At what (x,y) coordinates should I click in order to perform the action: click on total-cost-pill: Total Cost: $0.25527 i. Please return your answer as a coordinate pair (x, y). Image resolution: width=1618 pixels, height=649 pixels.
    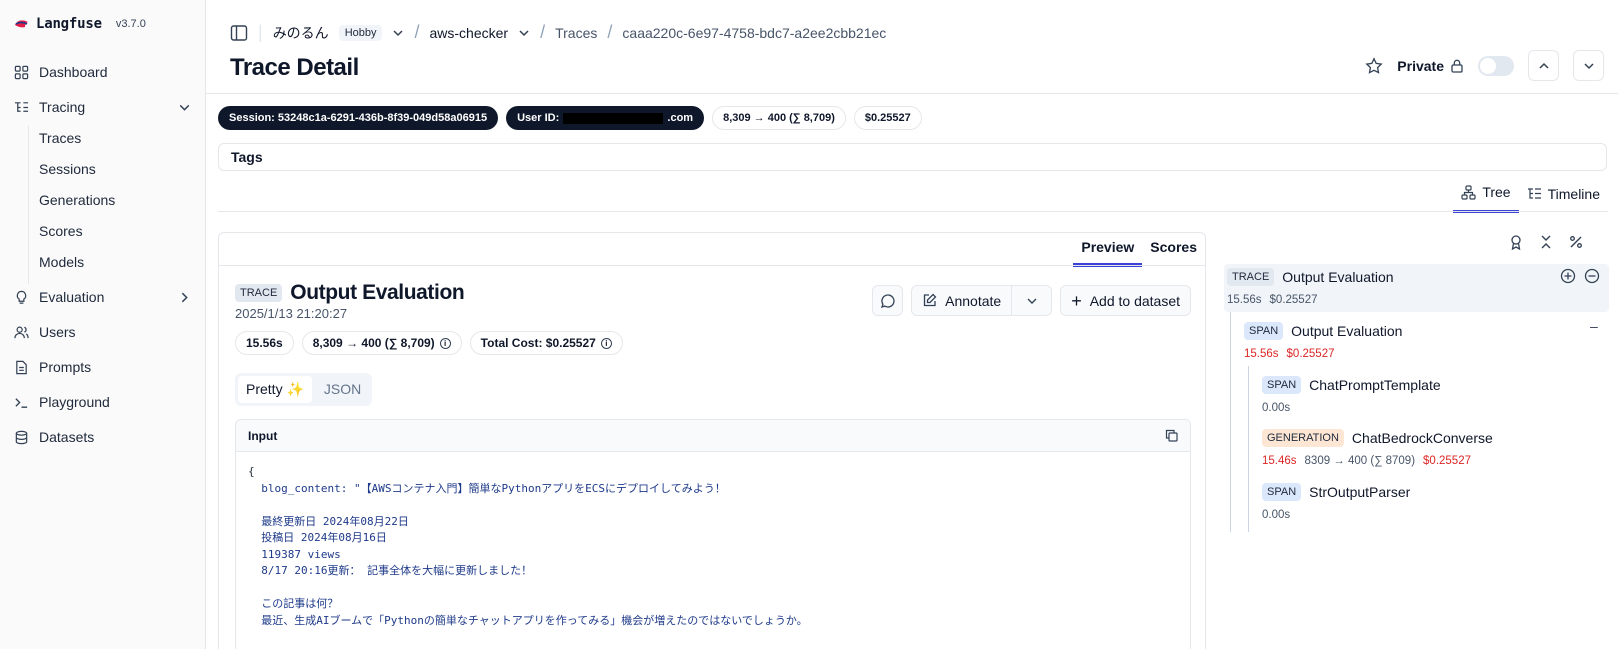
    Looking at the image, I should click on (546, 343).